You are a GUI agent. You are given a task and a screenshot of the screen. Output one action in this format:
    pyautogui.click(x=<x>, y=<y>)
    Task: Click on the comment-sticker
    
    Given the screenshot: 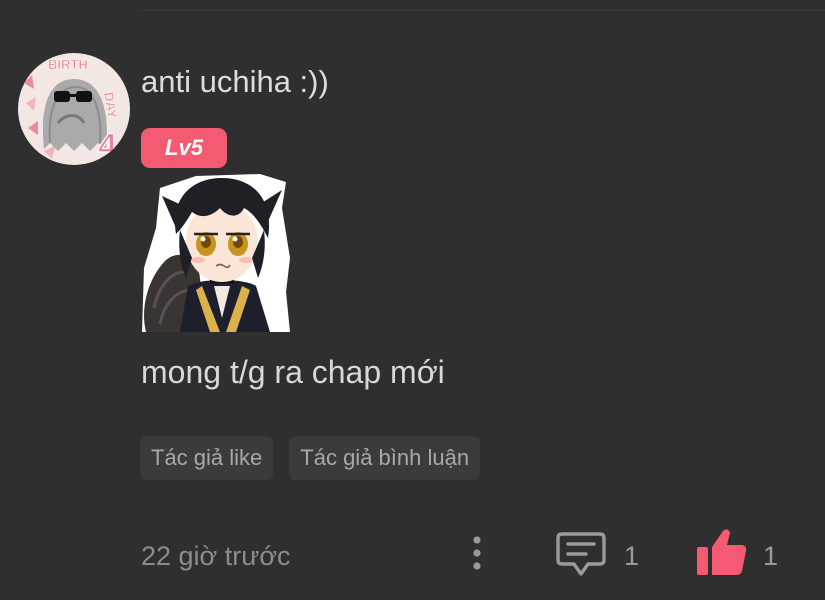 What is the action you would take?
    pyautogui.click(x=221, y=250)
    